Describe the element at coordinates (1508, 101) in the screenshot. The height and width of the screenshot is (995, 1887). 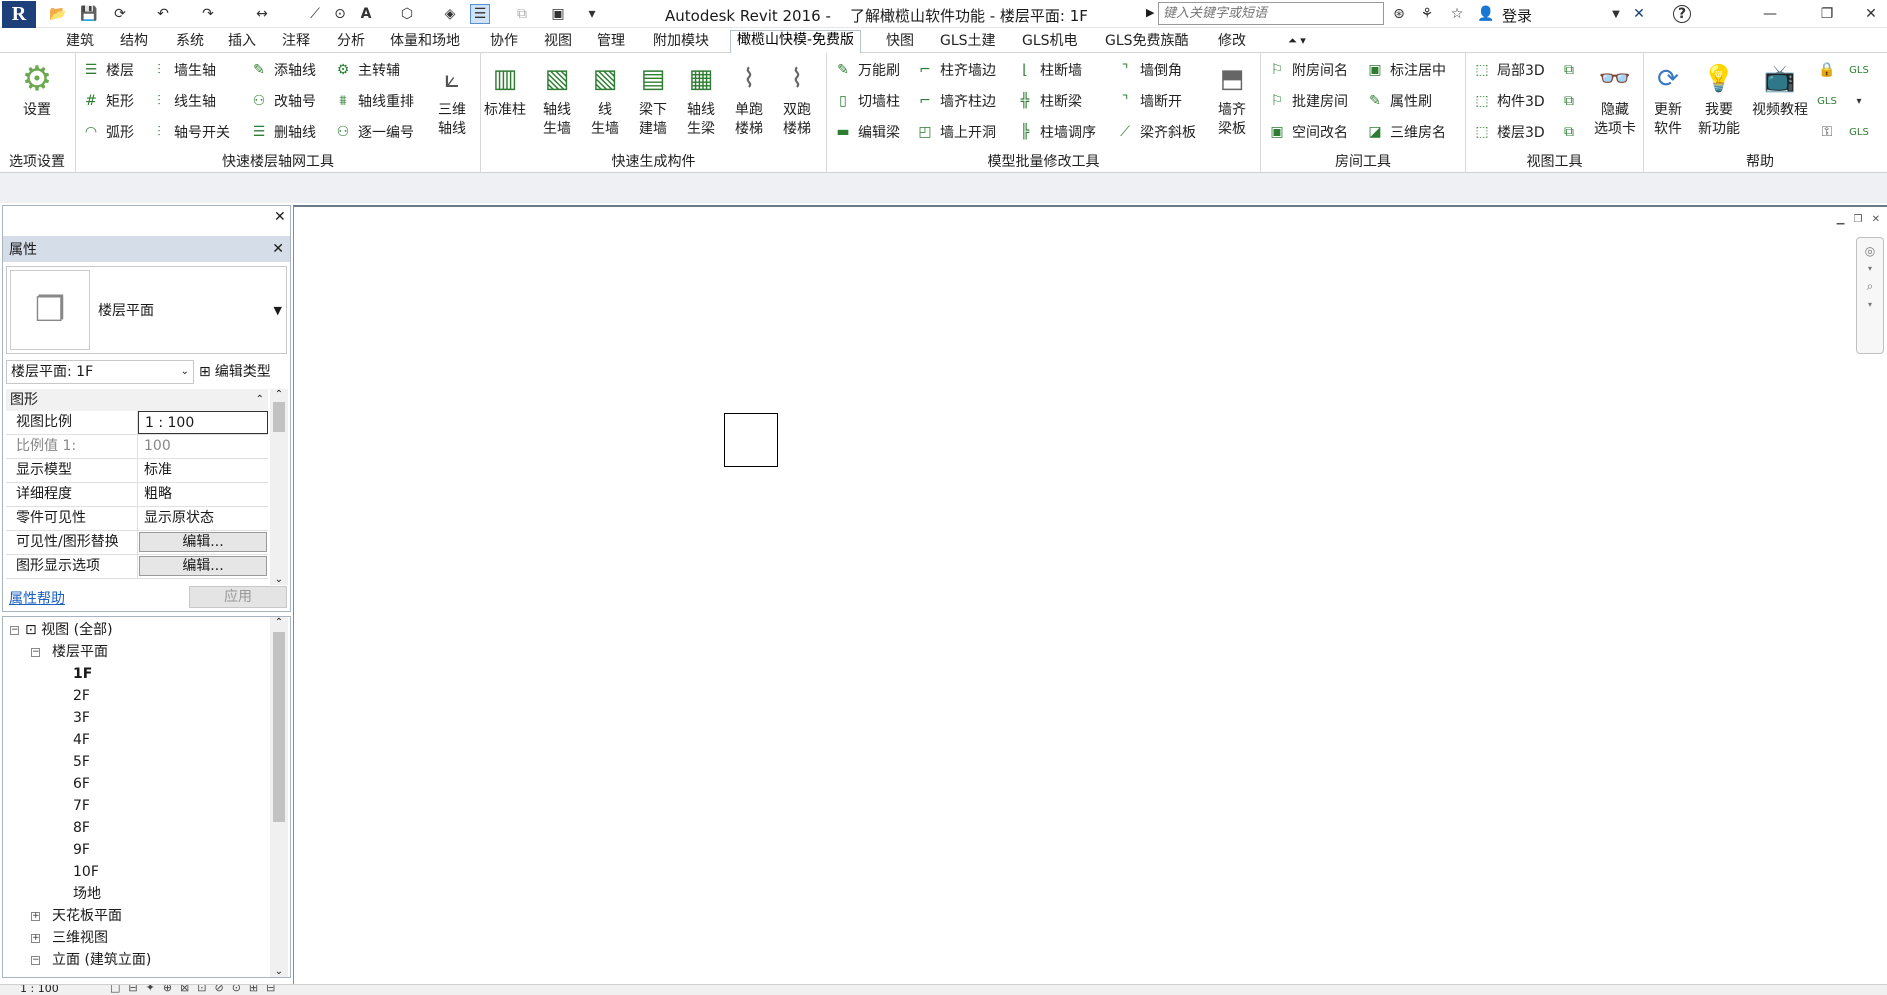
I see `component-3d-tool: ⬚ 构件3D` at that location.